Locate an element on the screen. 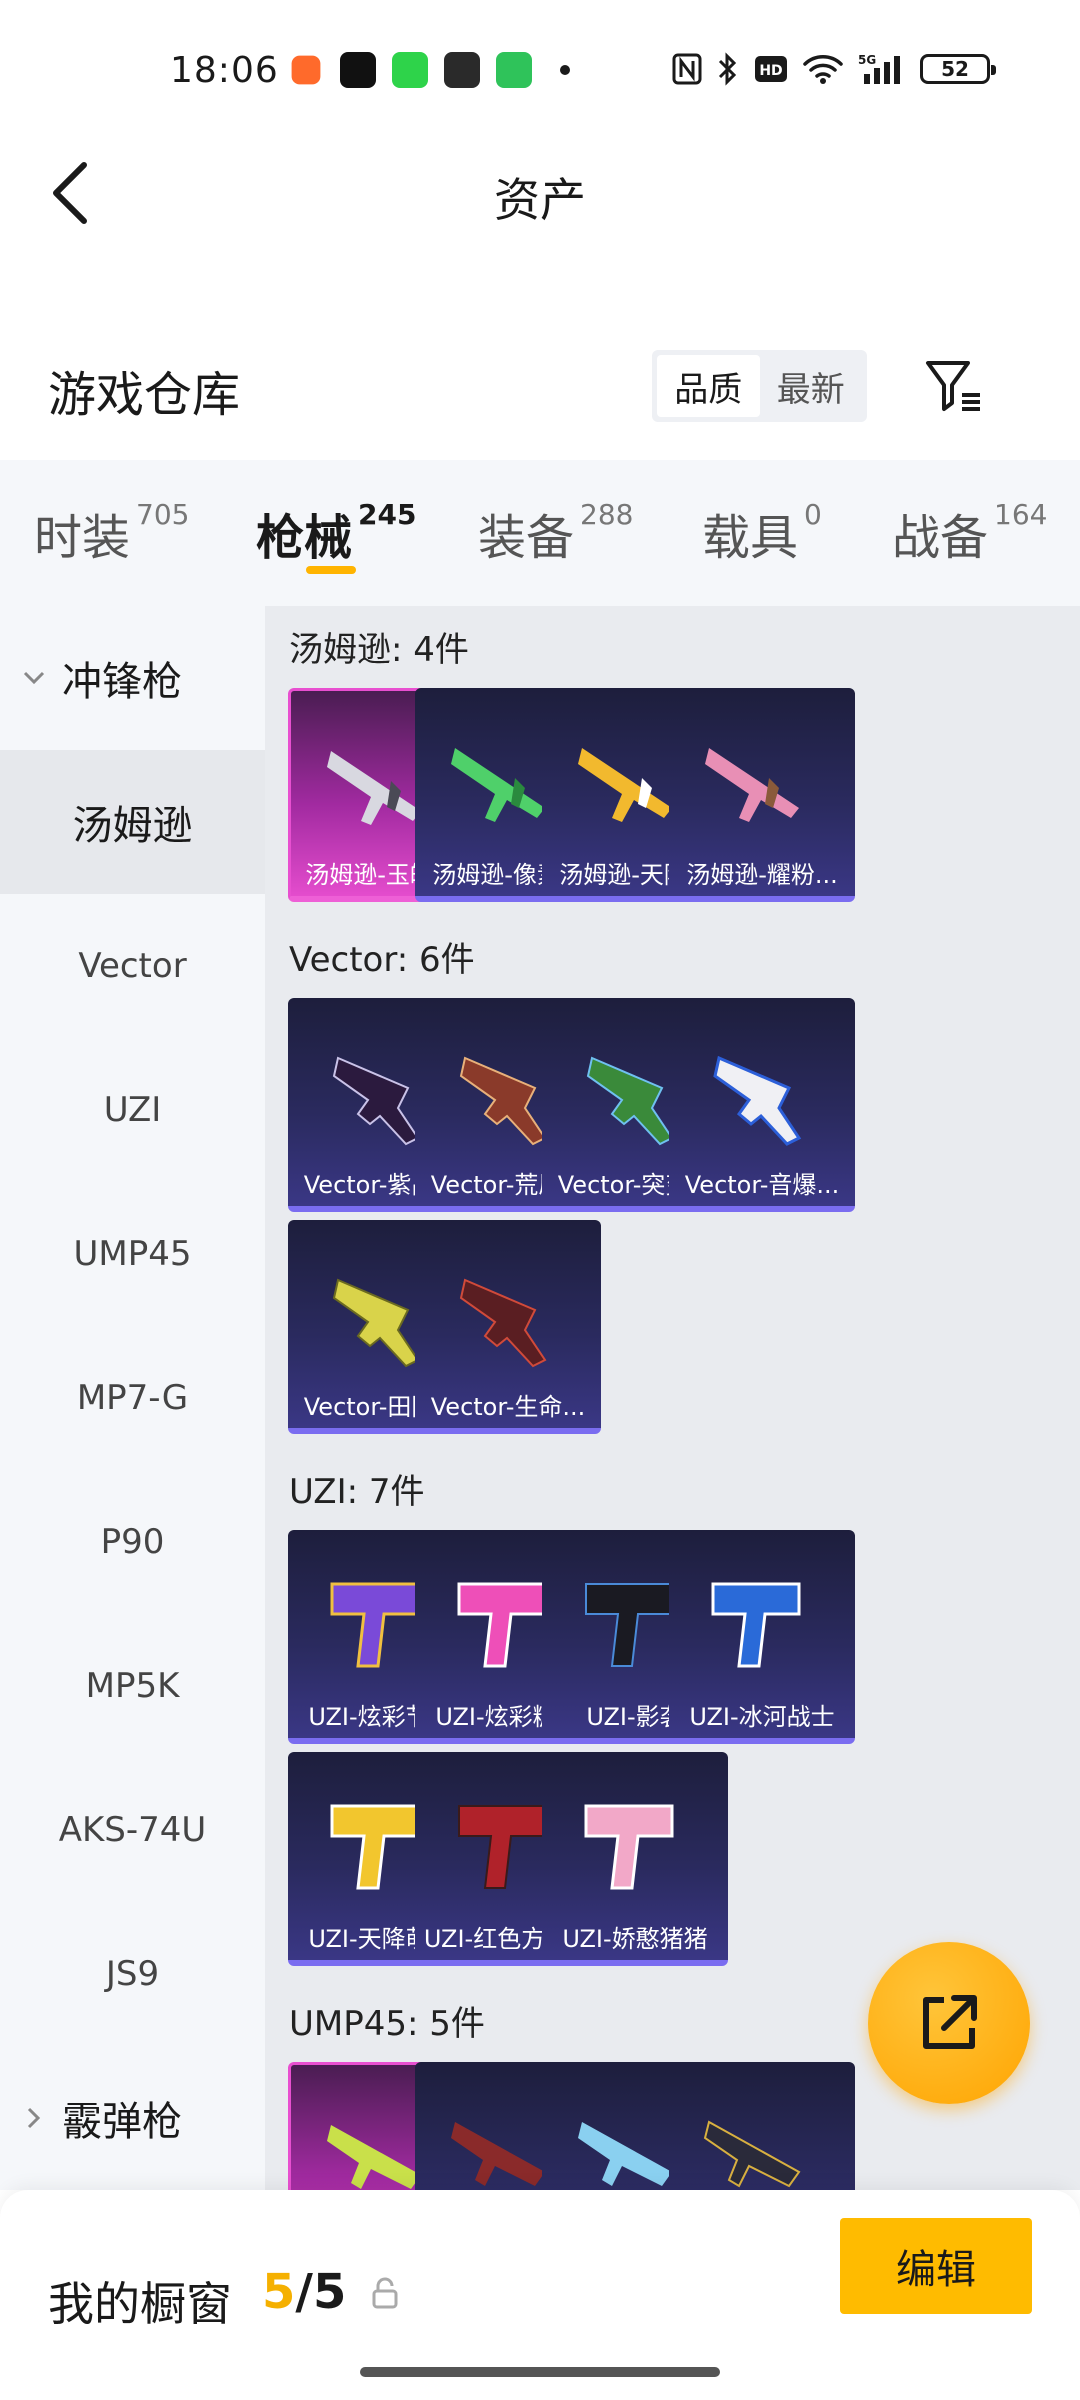 The image size is (1080, 2400). sort-newest: 最新 is located at coordinates (811, 386).